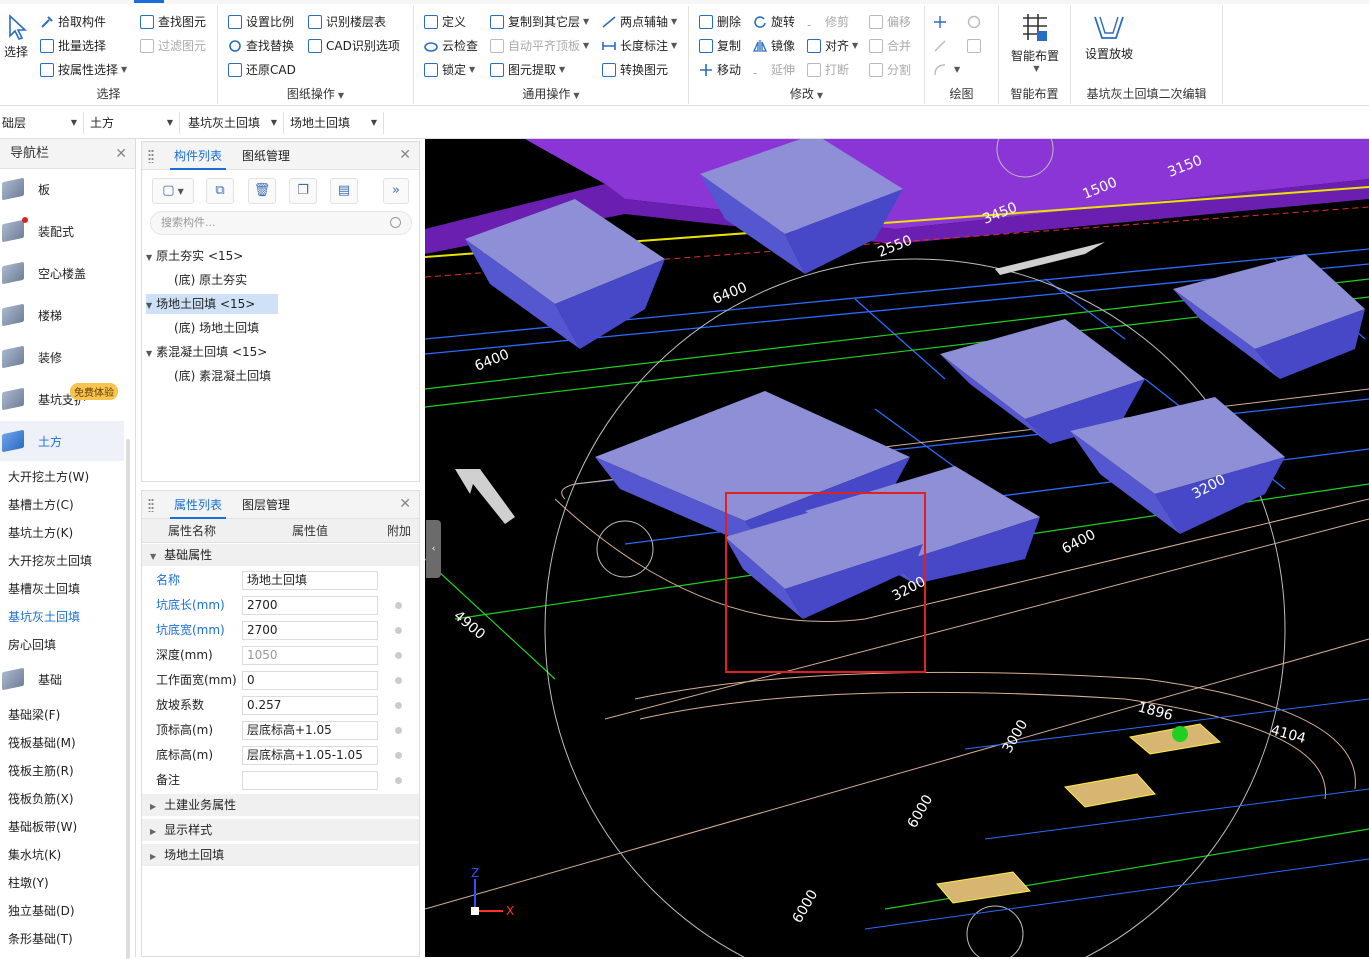 The width and height of the screenshot is (1369, 959). I want to click on batch-select-button: 批量选择, so click(73, 46).